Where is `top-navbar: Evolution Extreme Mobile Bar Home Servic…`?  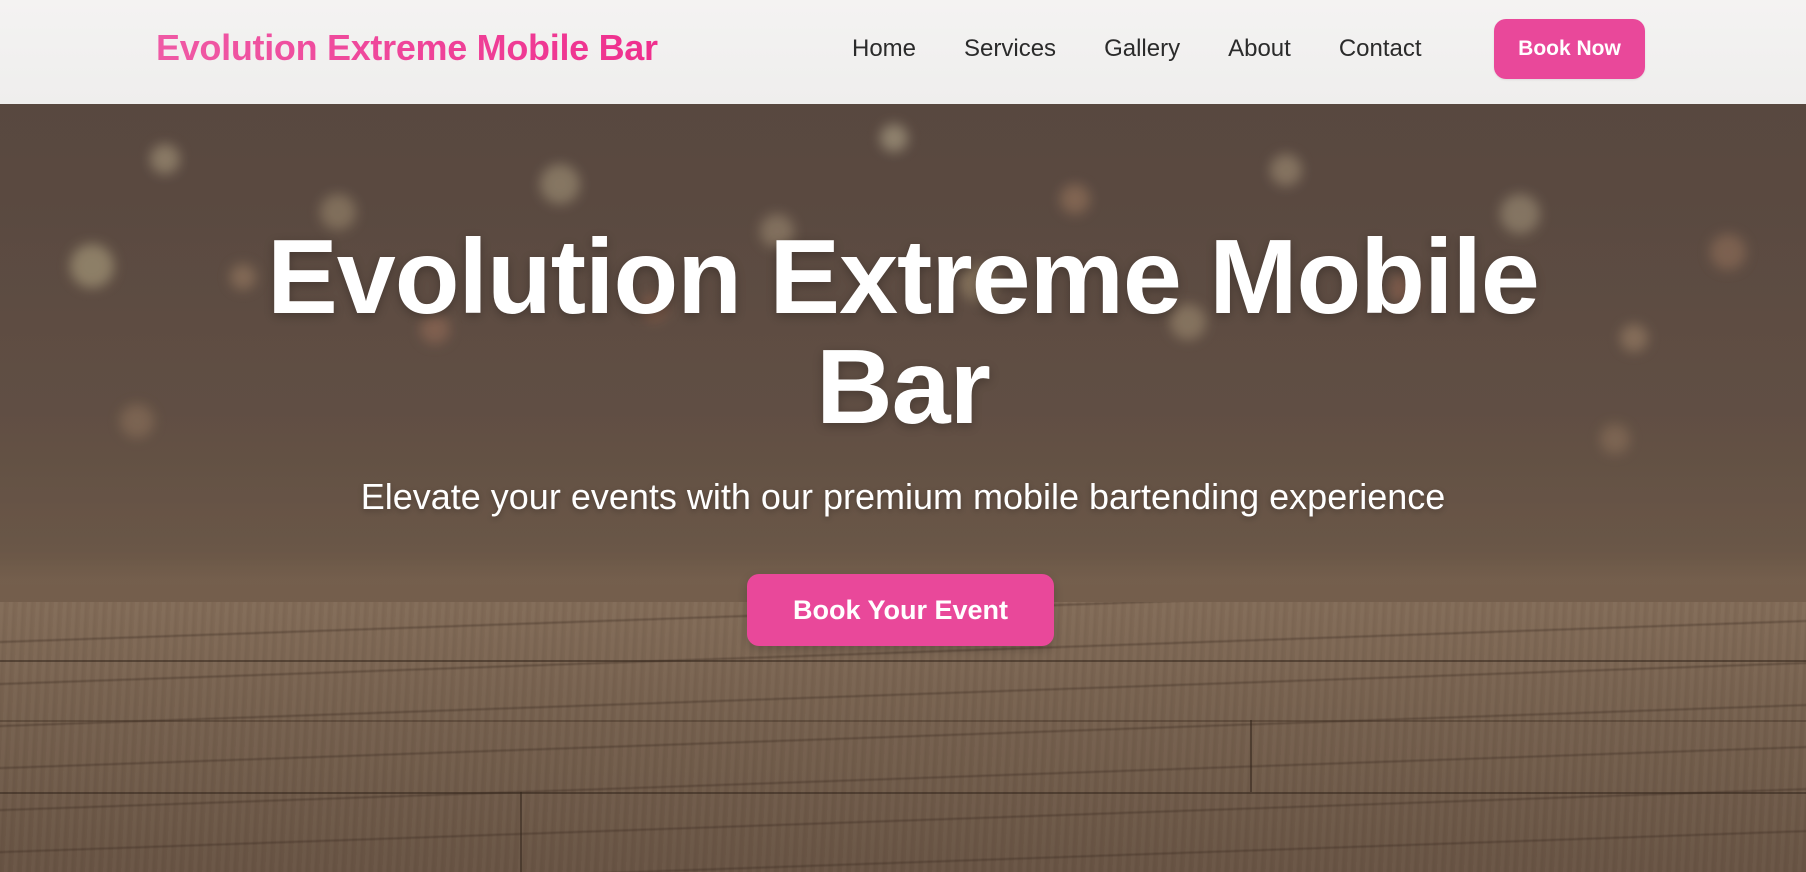
top-navbar: Evolution Extreme Mobile Bar Home Servic… is located at coordinates (903, 52).